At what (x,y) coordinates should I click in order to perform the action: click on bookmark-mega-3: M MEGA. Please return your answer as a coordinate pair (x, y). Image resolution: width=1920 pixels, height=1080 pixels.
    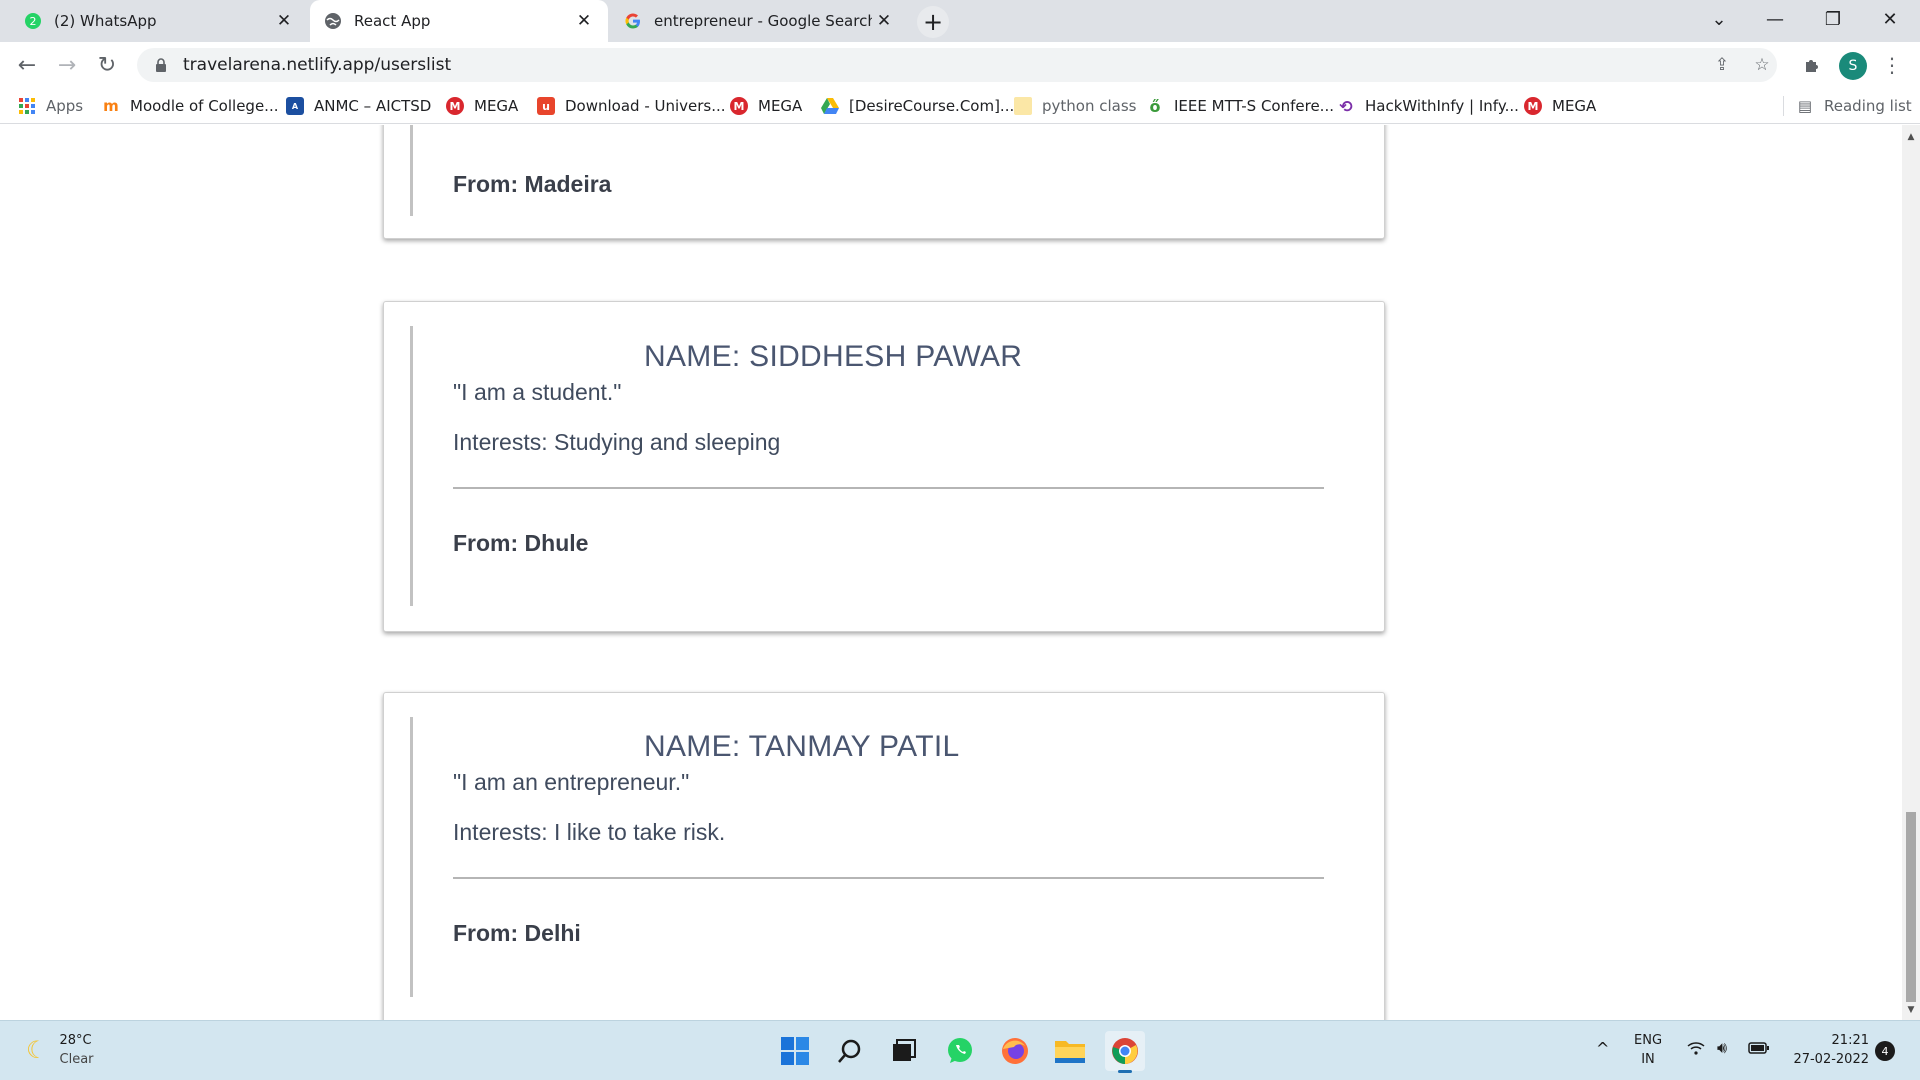
    Looking at the image, I should click on (1560, 106).